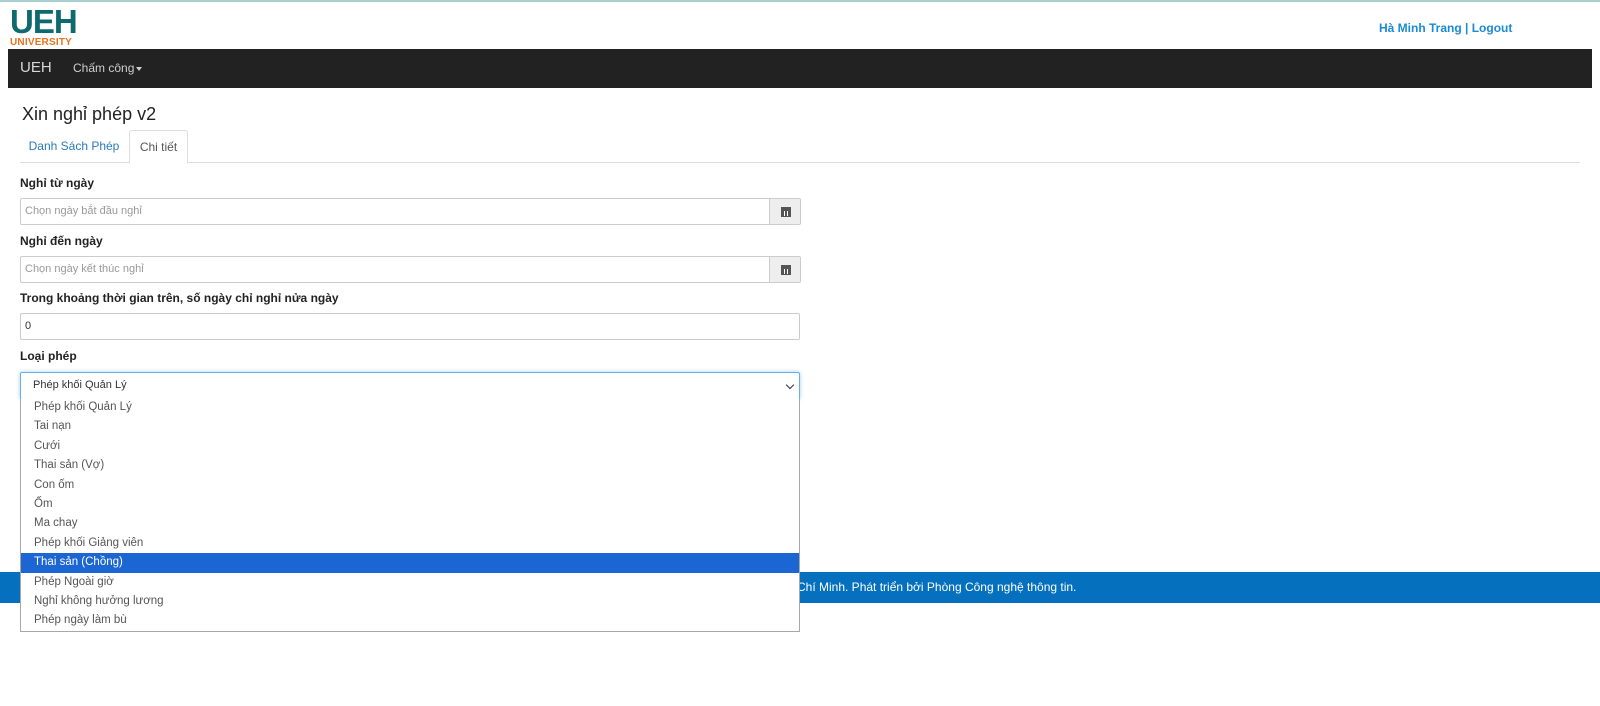 The width and height of the screenshot is (1600, 706). Describe the element at coordinates (410, 385) in the screenshot. I see `leave-type-select: Phép khối Quản Lý` at that location.